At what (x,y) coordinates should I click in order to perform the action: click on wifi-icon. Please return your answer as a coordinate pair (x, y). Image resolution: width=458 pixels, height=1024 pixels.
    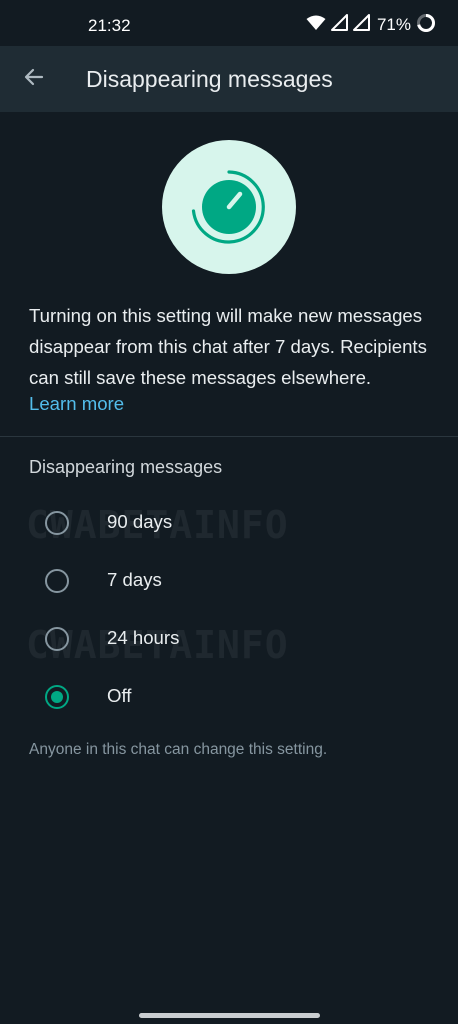
    Looking at the image, I should click on (316, 25).